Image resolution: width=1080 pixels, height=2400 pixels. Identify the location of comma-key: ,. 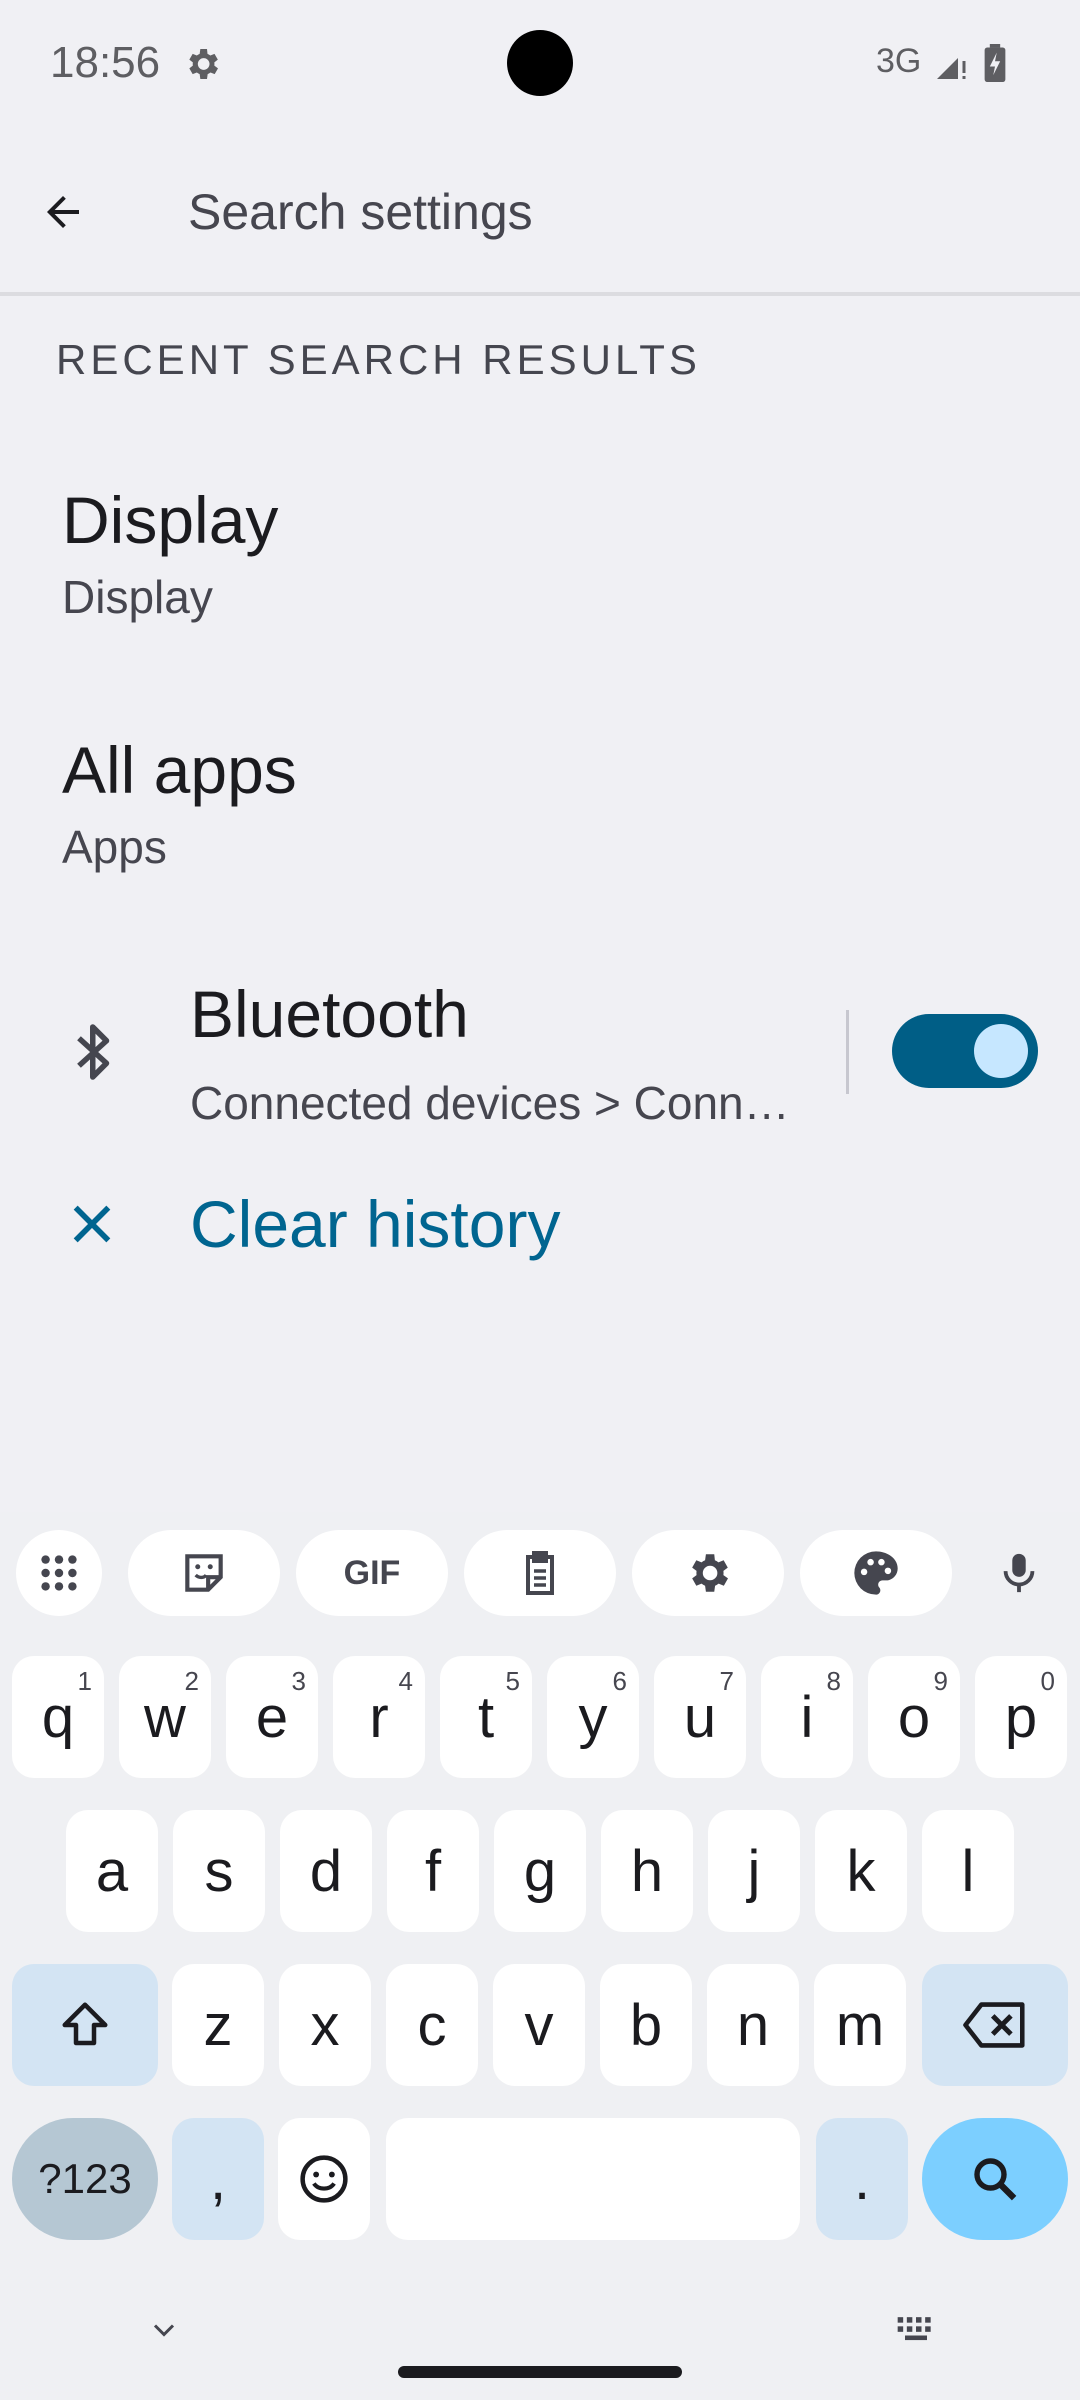
(218, 2179).